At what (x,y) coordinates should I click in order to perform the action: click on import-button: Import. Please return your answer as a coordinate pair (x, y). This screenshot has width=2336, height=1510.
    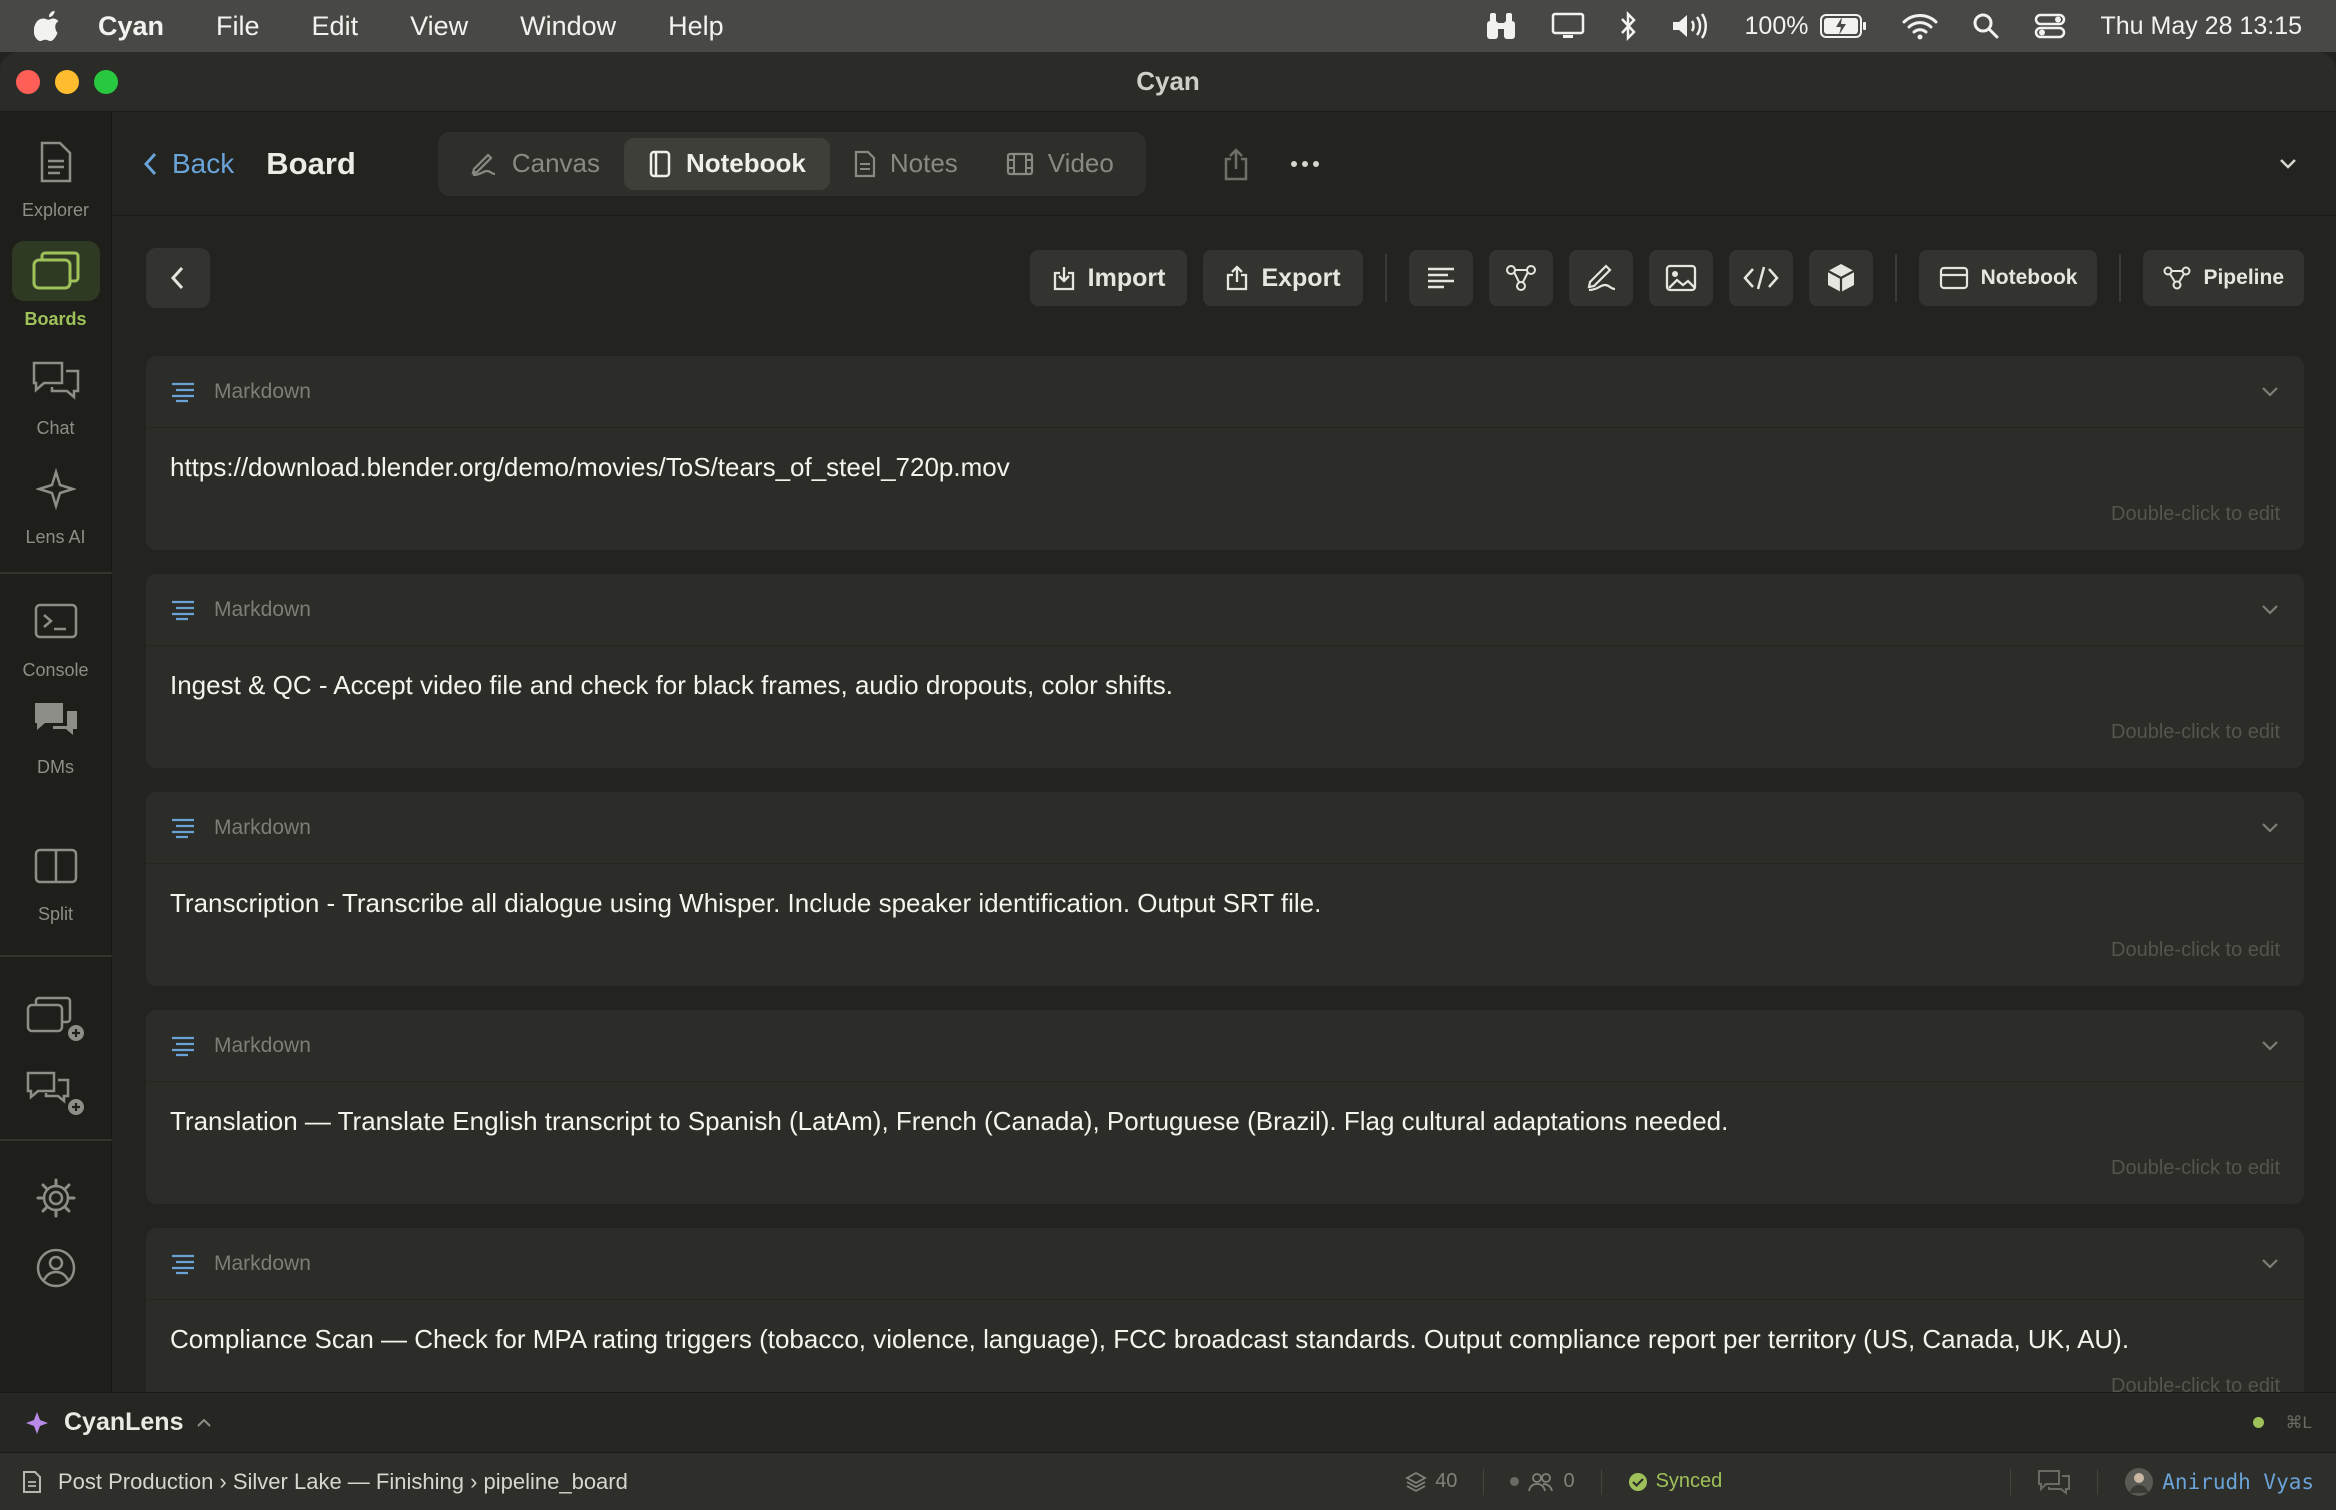
    Looking at the image, I should click on (1108, 278).